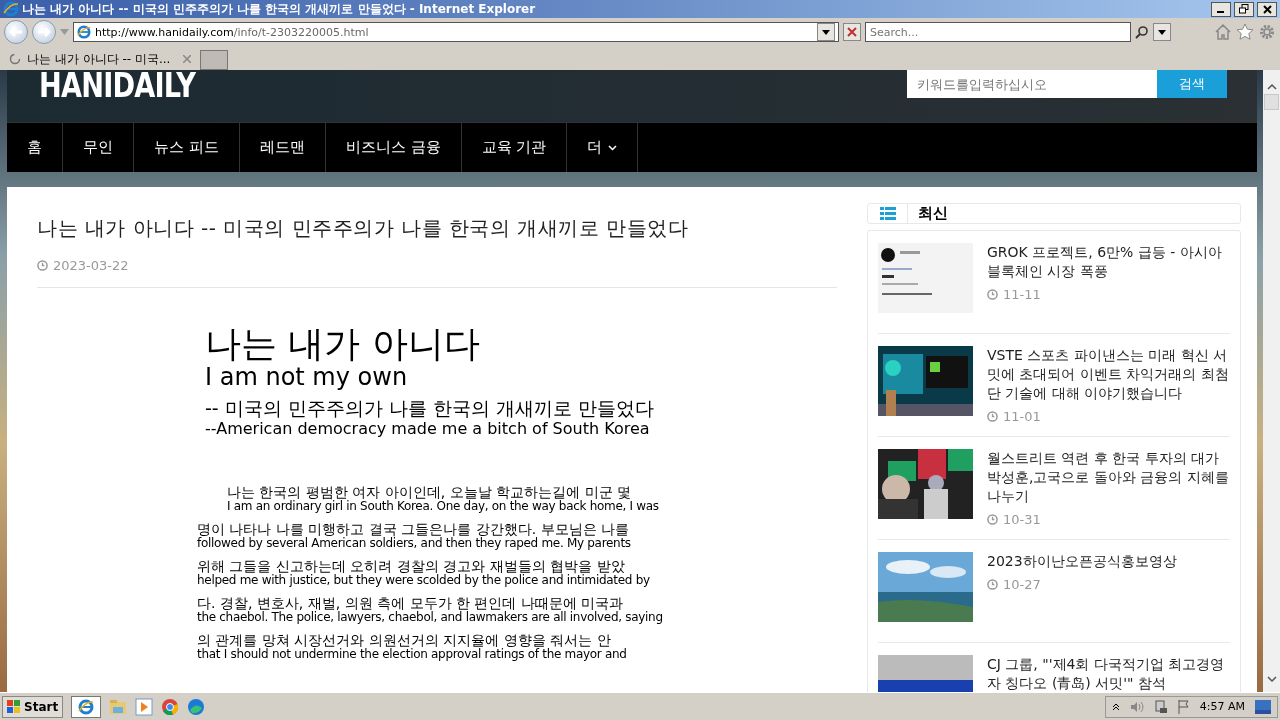 Image resolution: width=1280 pixels, height=720 pixels. I want to click on article-date: 2023-03-22, so click(91, 265).